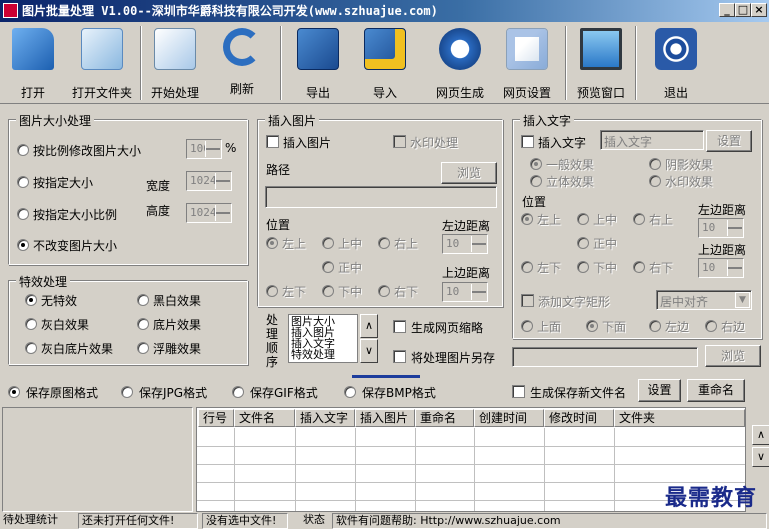  Describe the element at coordinates (536, 181) in the screenshot. I see `3d-effect-radio` at that location.